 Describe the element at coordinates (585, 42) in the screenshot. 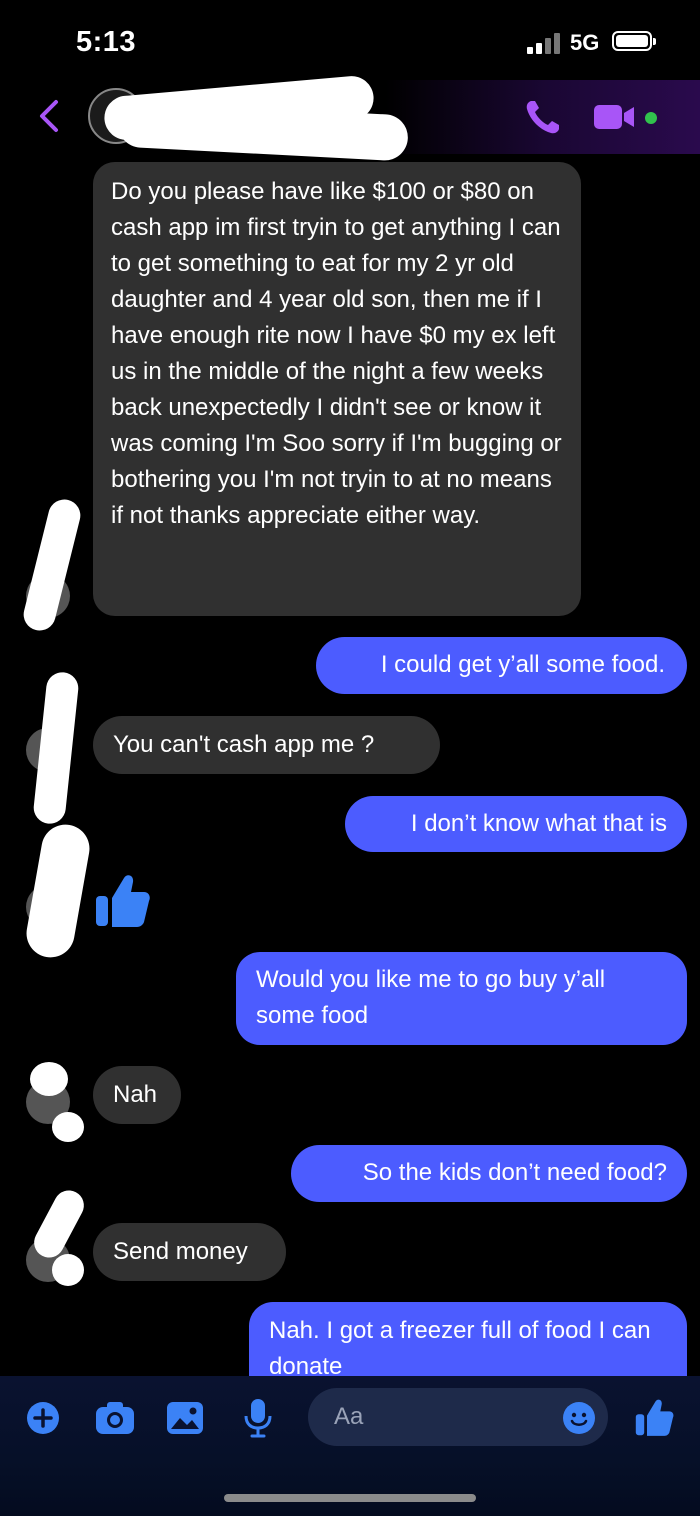

I see `network-type: 5G` at that location.